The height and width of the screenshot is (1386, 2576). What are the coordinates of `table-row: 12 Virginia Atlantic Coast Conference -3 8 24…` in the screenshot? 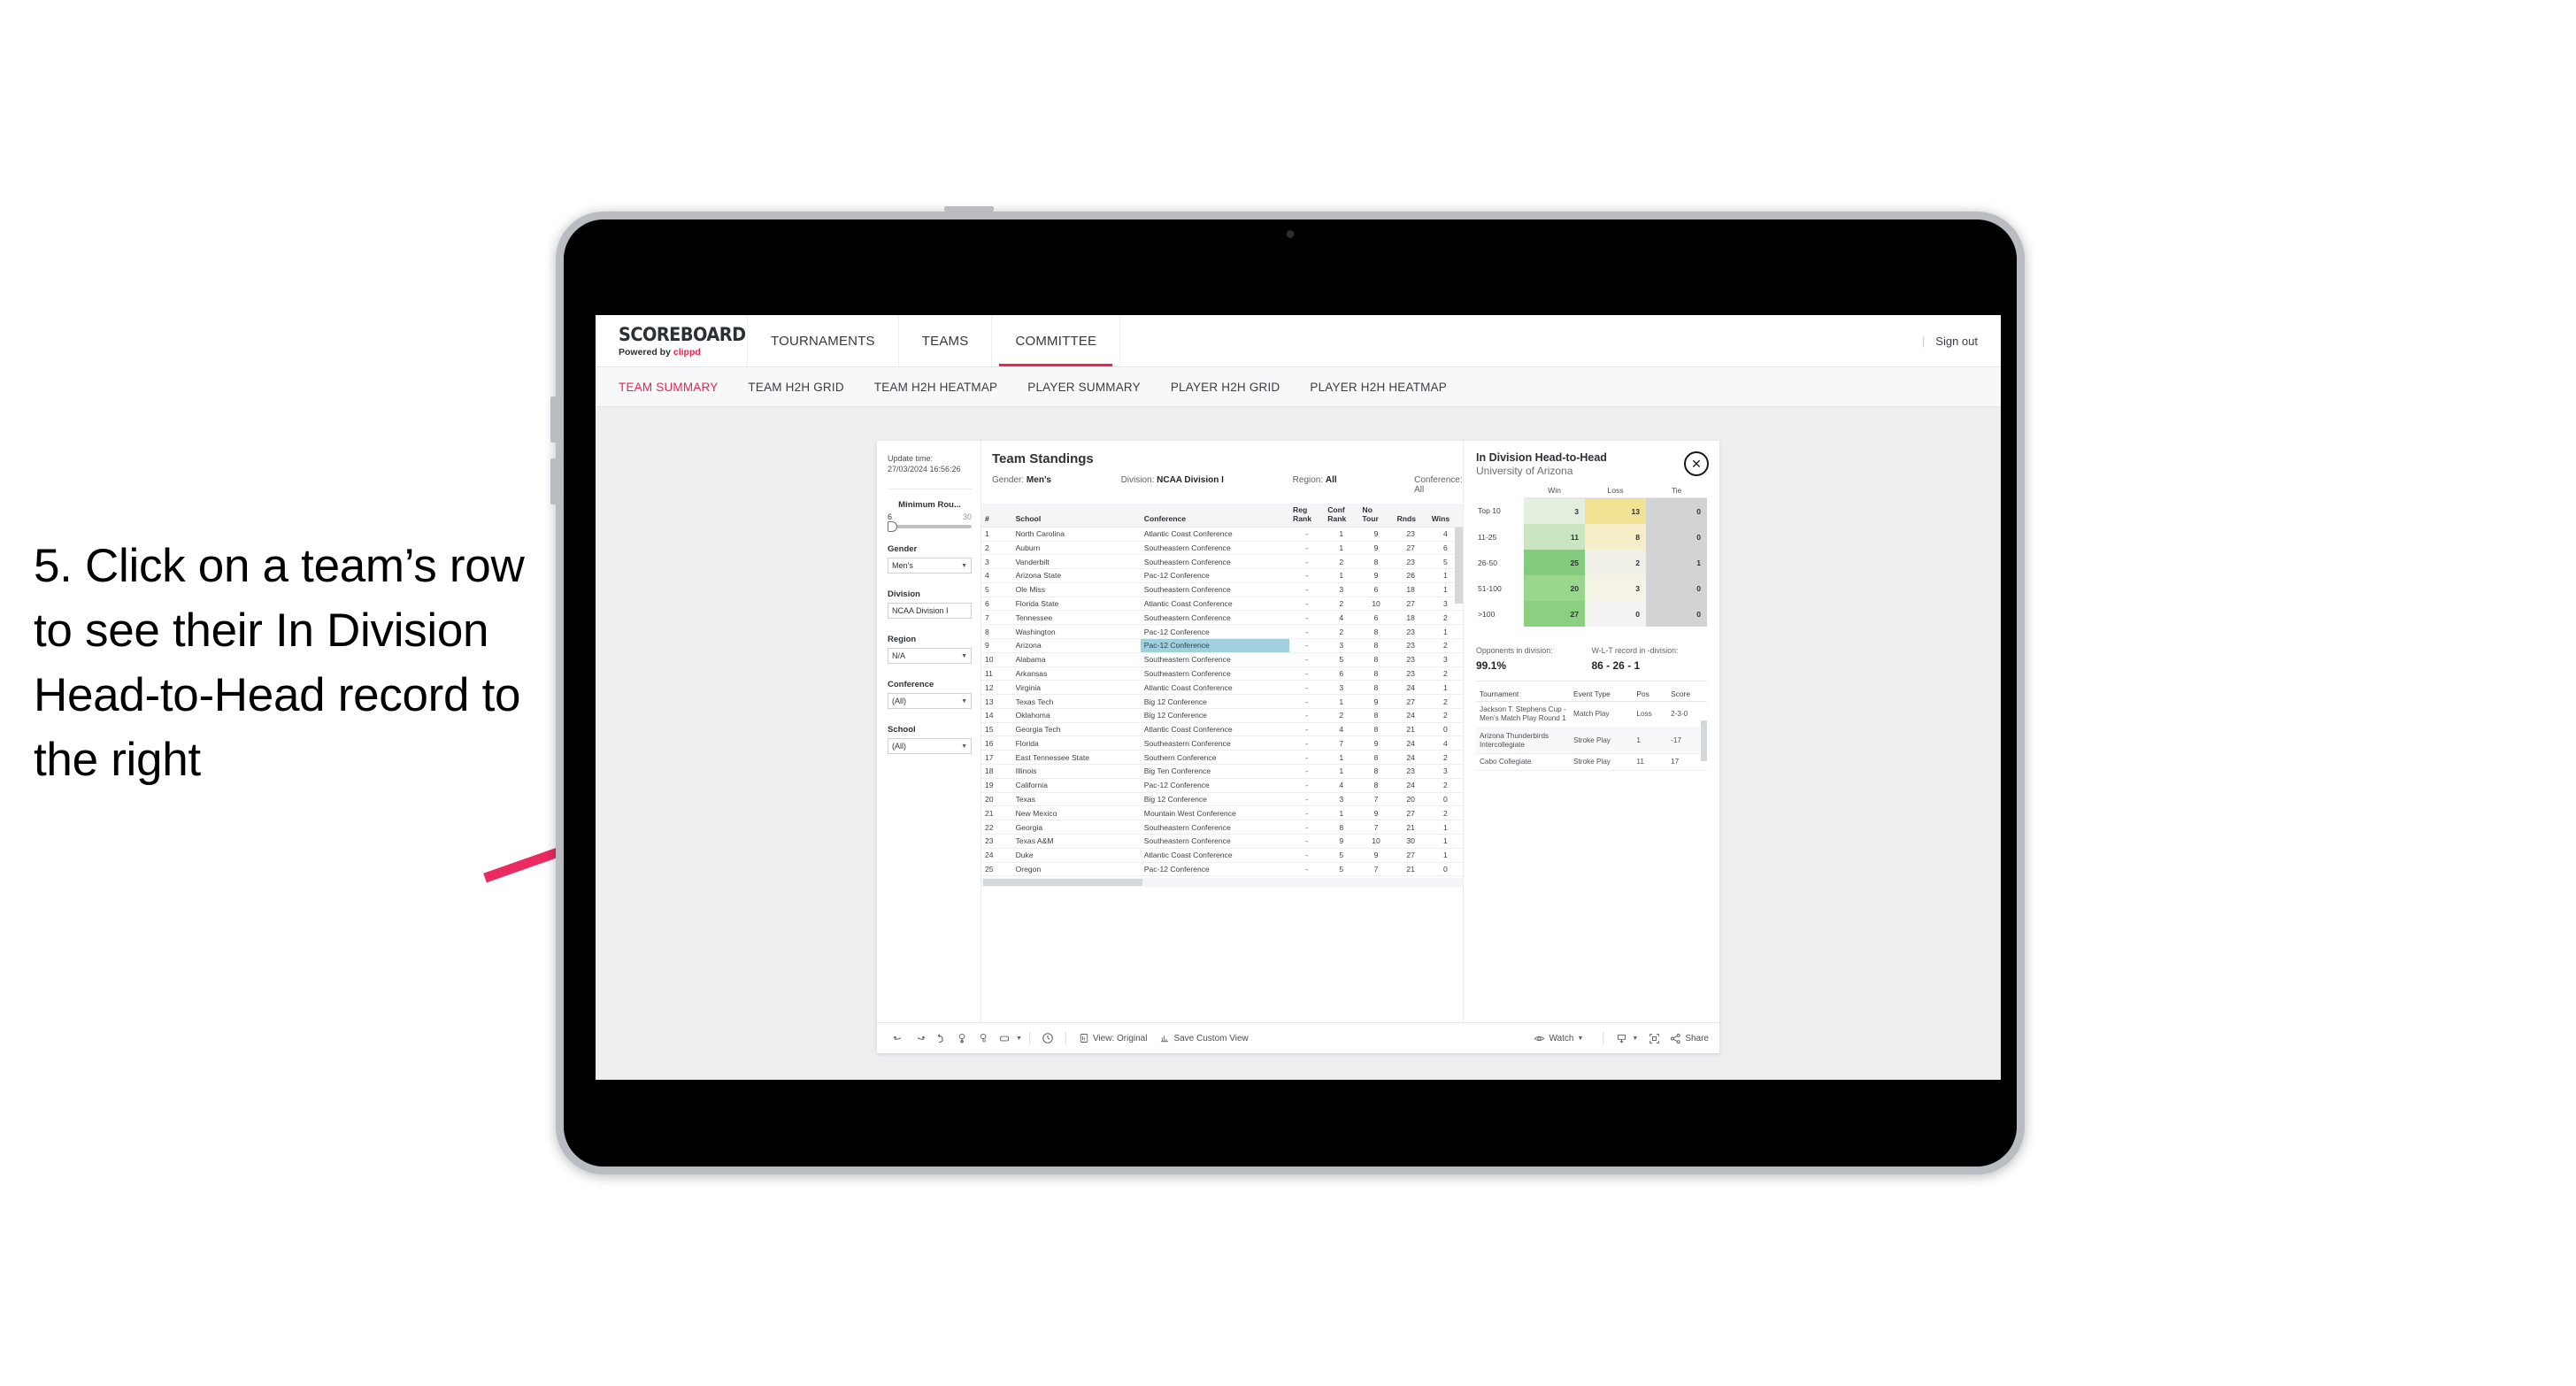 It's located at (1222, 688).